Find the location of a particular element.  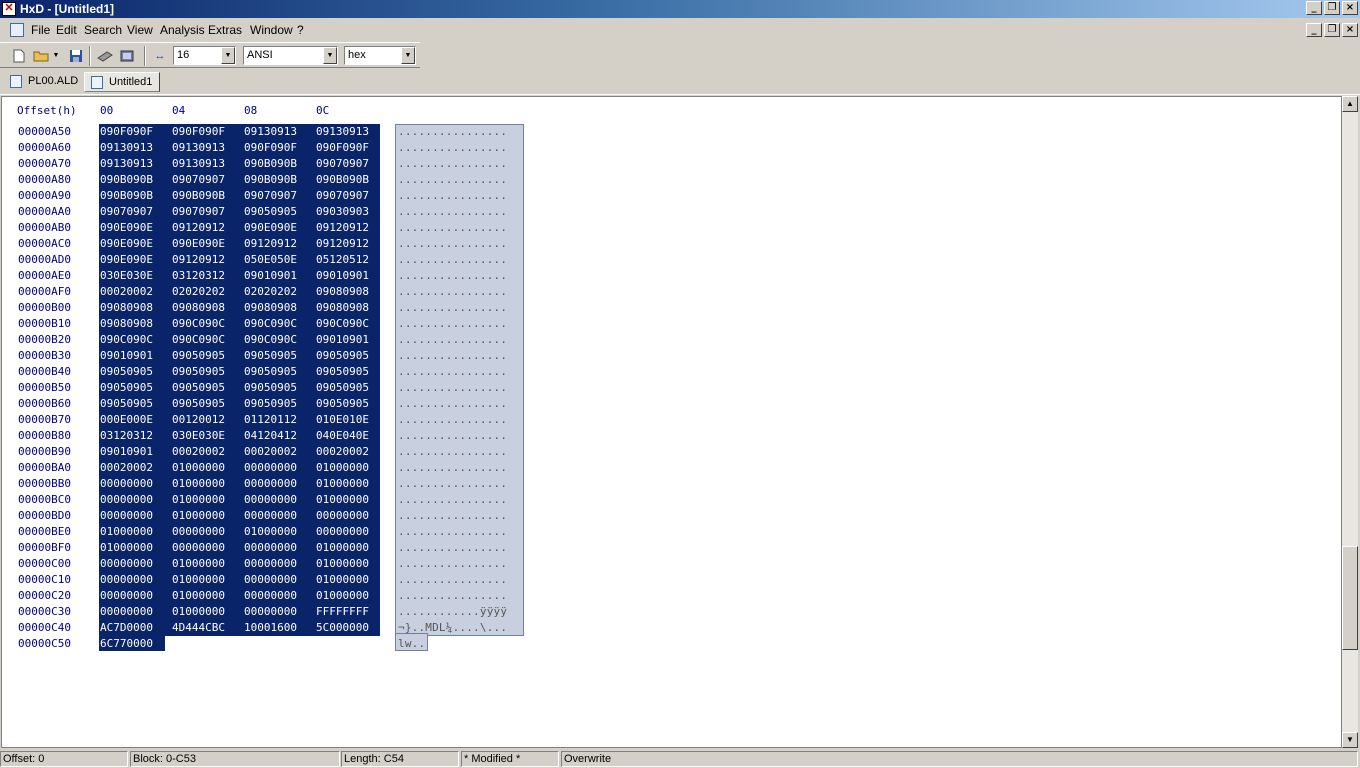

tab-pl00-ald: PL00.ALD is located at coordinates (43, 82).